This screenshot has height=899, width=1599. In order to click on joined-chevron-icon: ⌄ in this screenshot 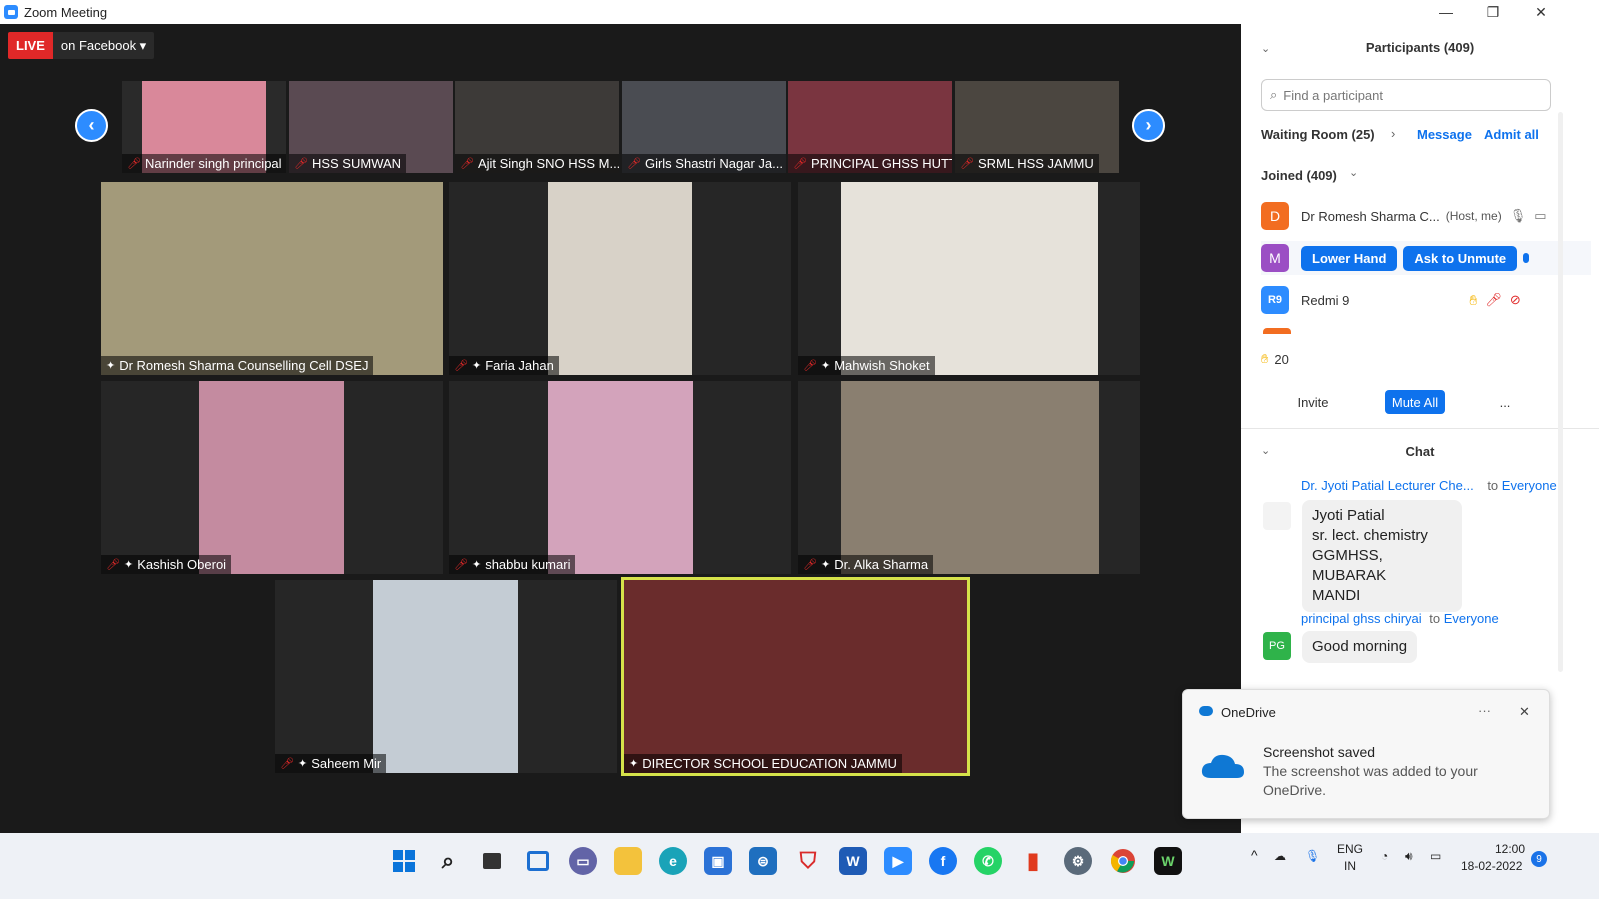, I will do `click(1353, 172)`.